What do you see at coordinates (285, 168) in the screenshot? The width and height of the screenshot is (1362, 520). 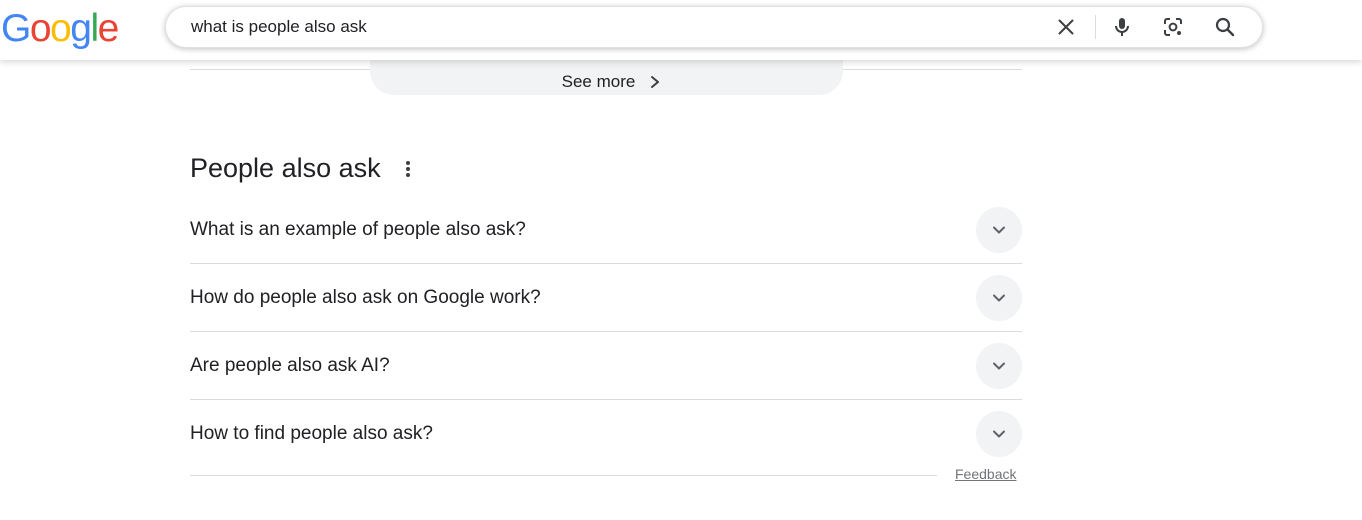 I see `paa-heading: People also ask` at bounding box center [285, 168].